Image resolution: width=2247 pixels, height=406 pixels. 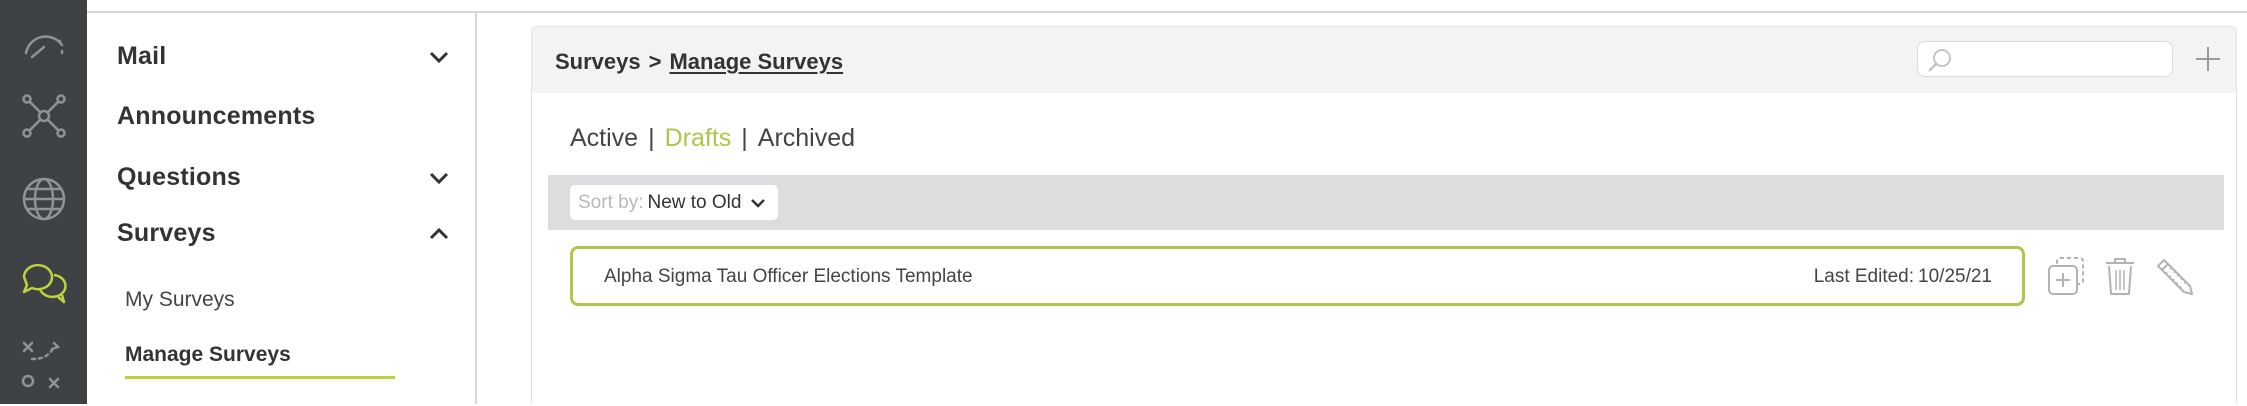 I want to click on sidebar-item-label: Mail, so click(x=142, y=56).